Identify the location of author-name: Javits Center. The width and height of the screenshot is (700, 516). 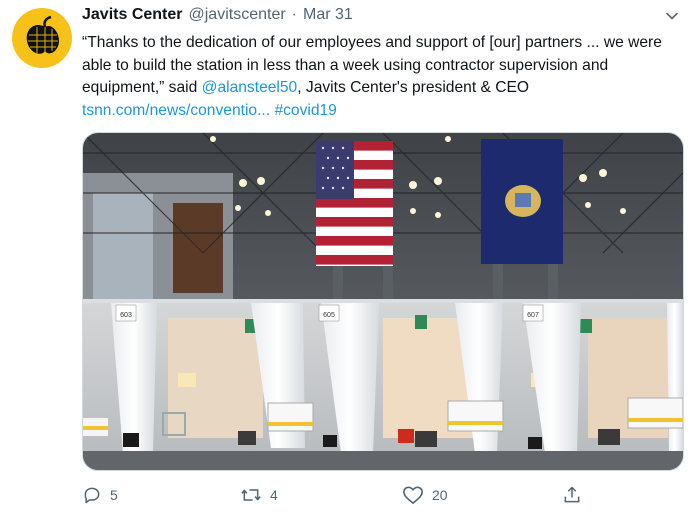
(132, 15).